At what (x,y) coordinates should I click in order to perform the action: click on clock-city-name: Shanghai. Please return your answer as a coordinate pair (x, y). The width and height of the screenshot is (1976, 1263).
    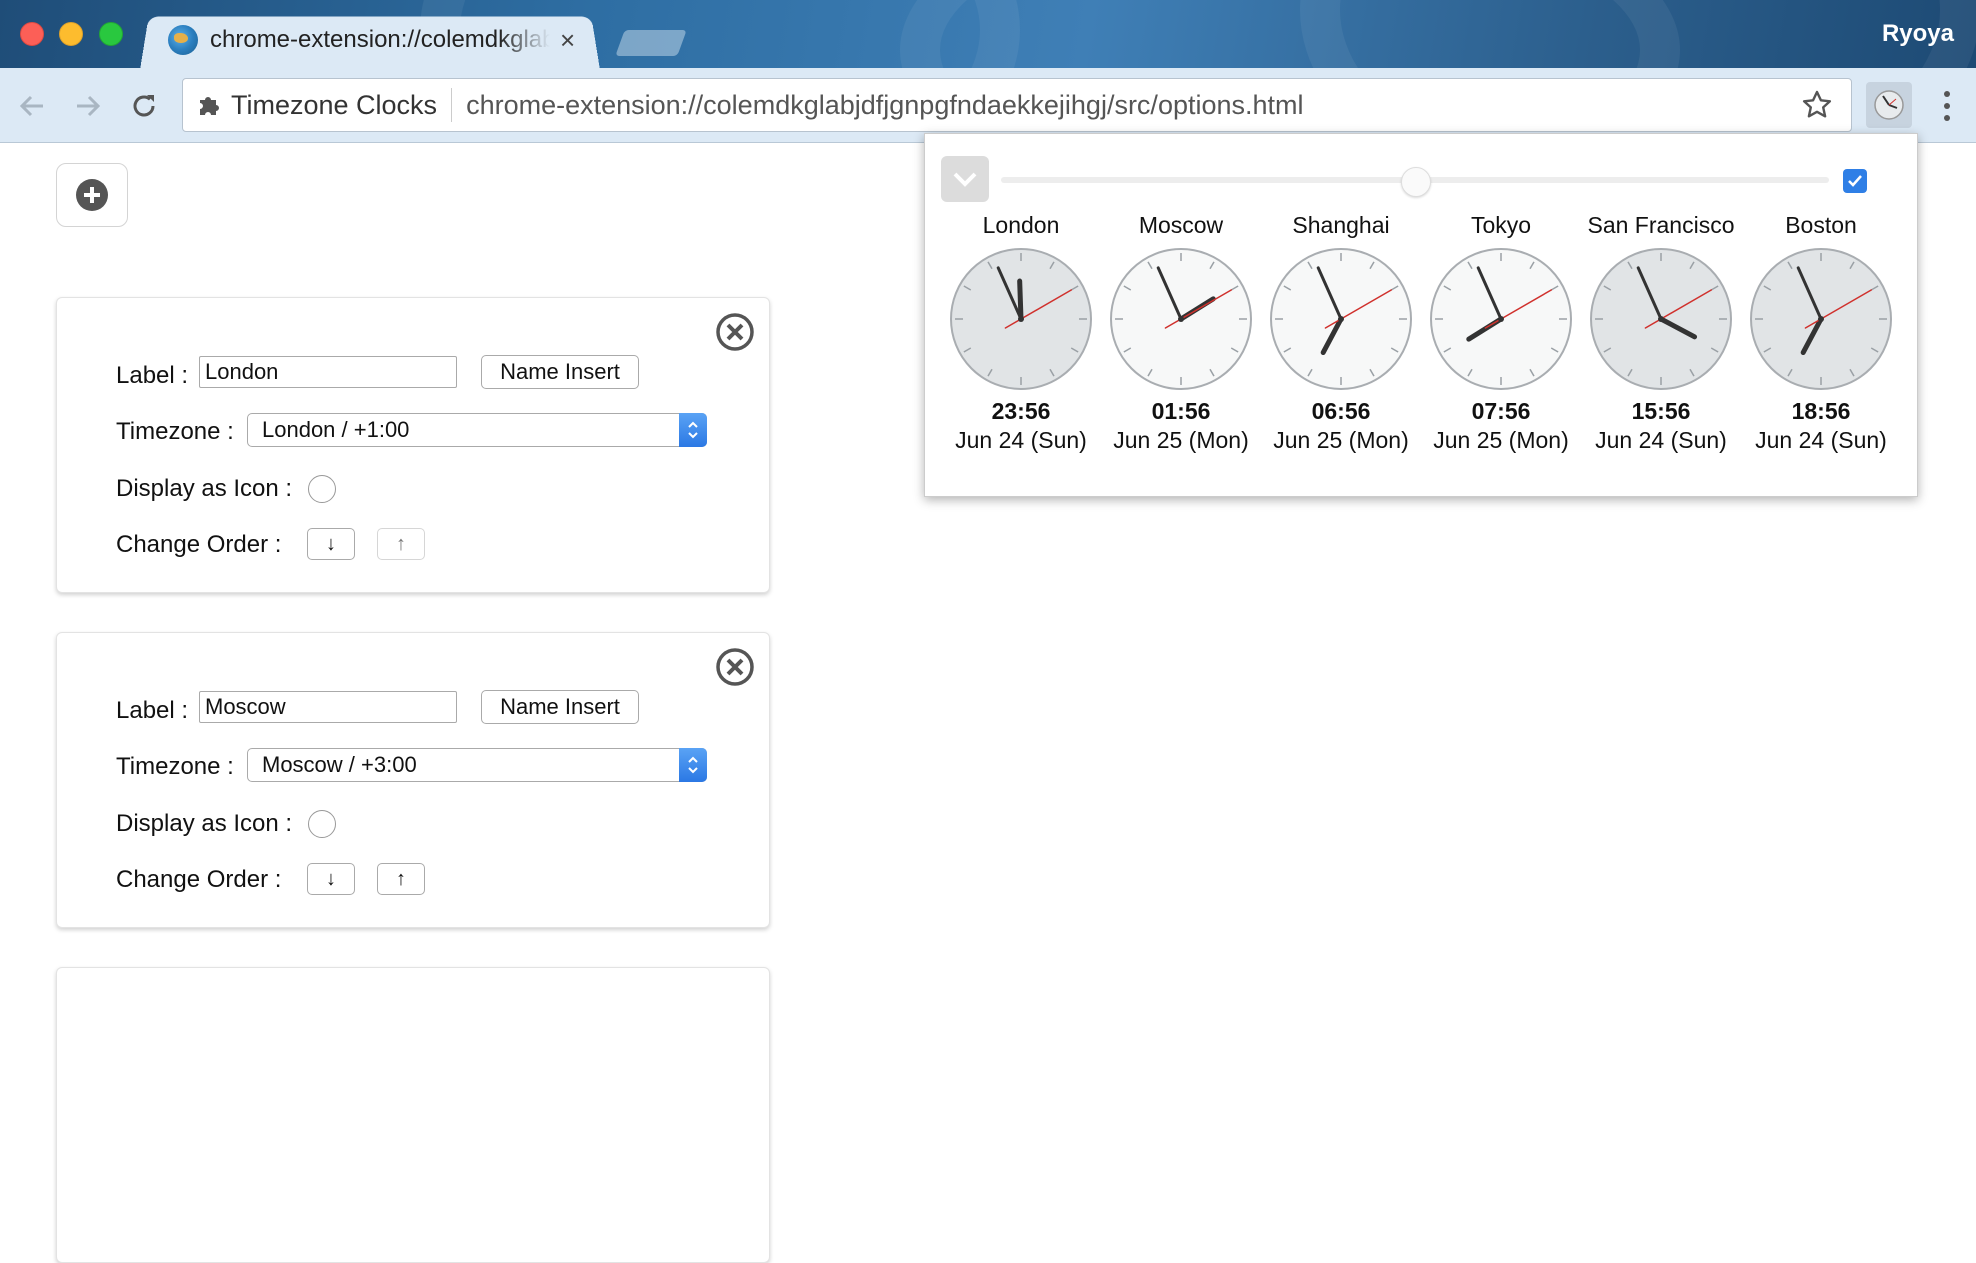
    Looking at the image, I should click on (1341, 225).